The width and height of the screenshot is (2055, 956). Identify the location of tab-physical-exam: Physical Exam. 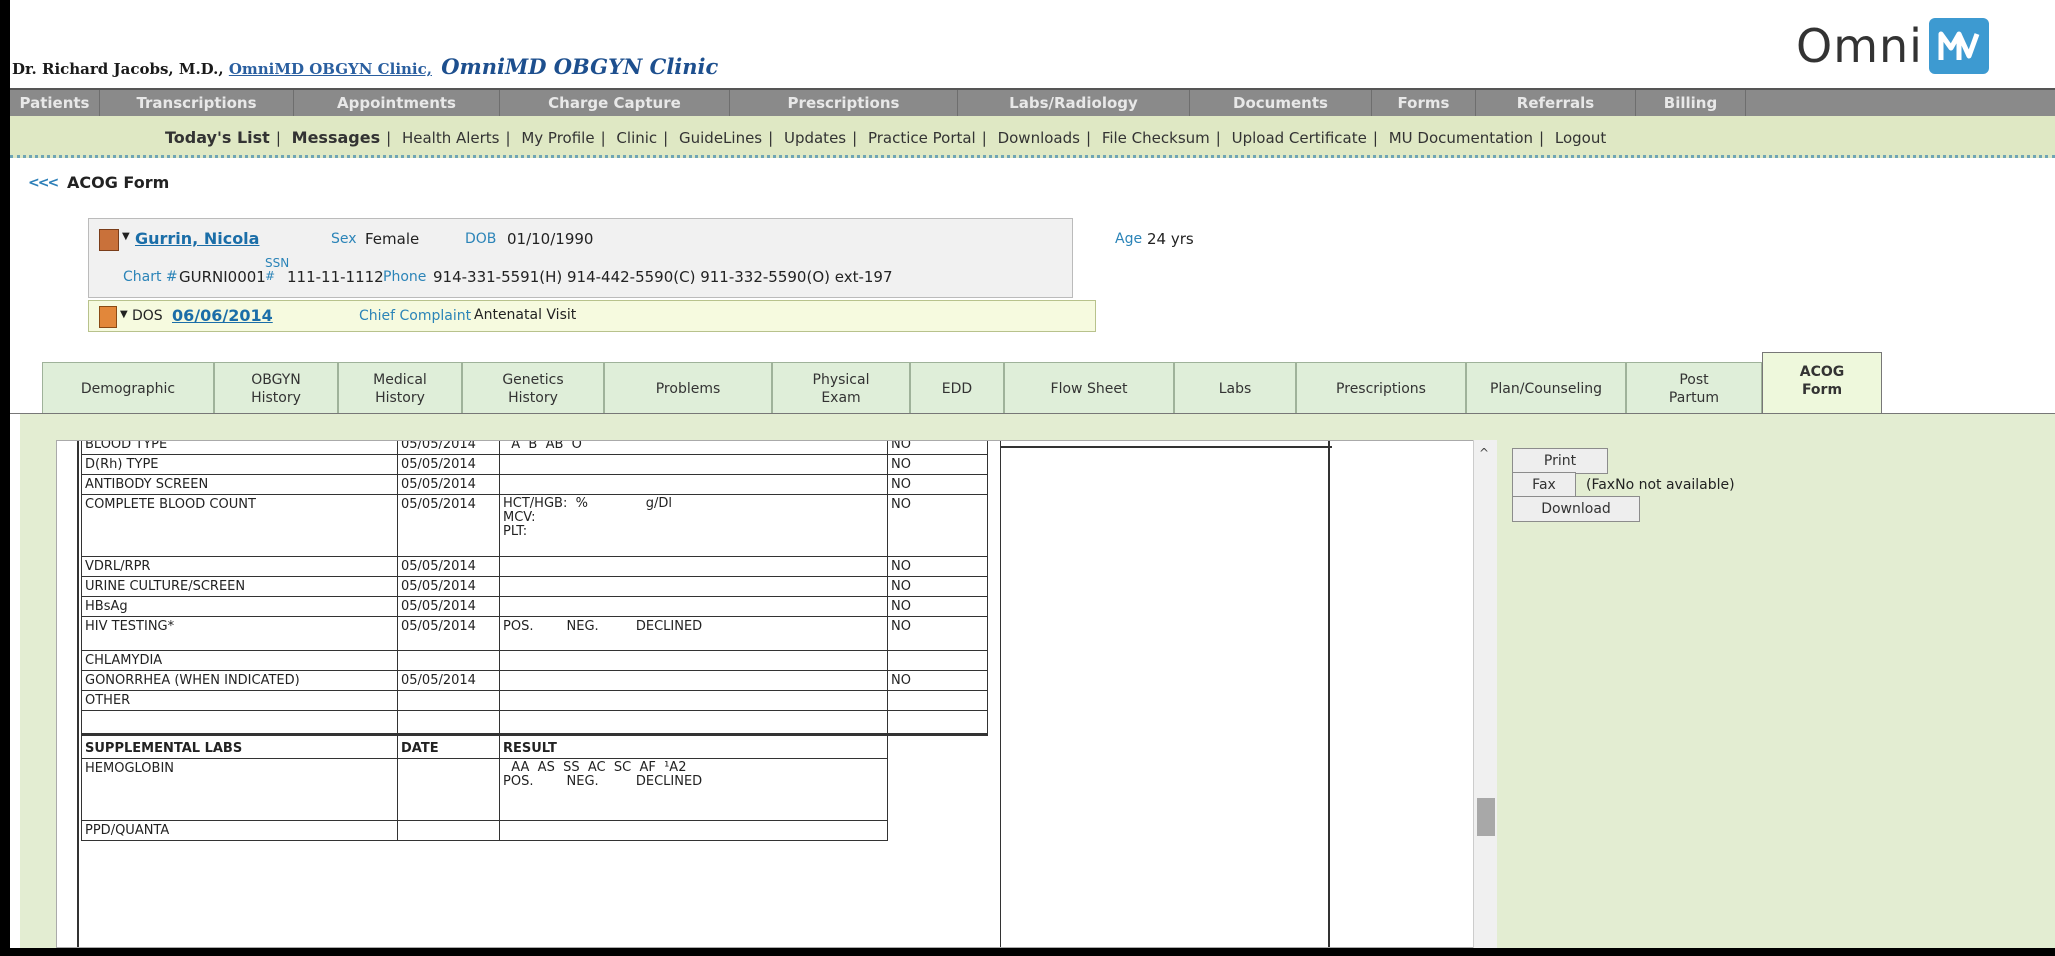
(841, 388).